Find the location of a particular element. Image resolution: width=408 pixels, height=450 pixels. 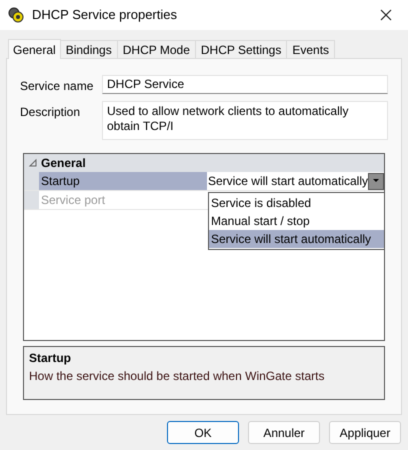

dropdown-button is located at coordinates (376, 181).